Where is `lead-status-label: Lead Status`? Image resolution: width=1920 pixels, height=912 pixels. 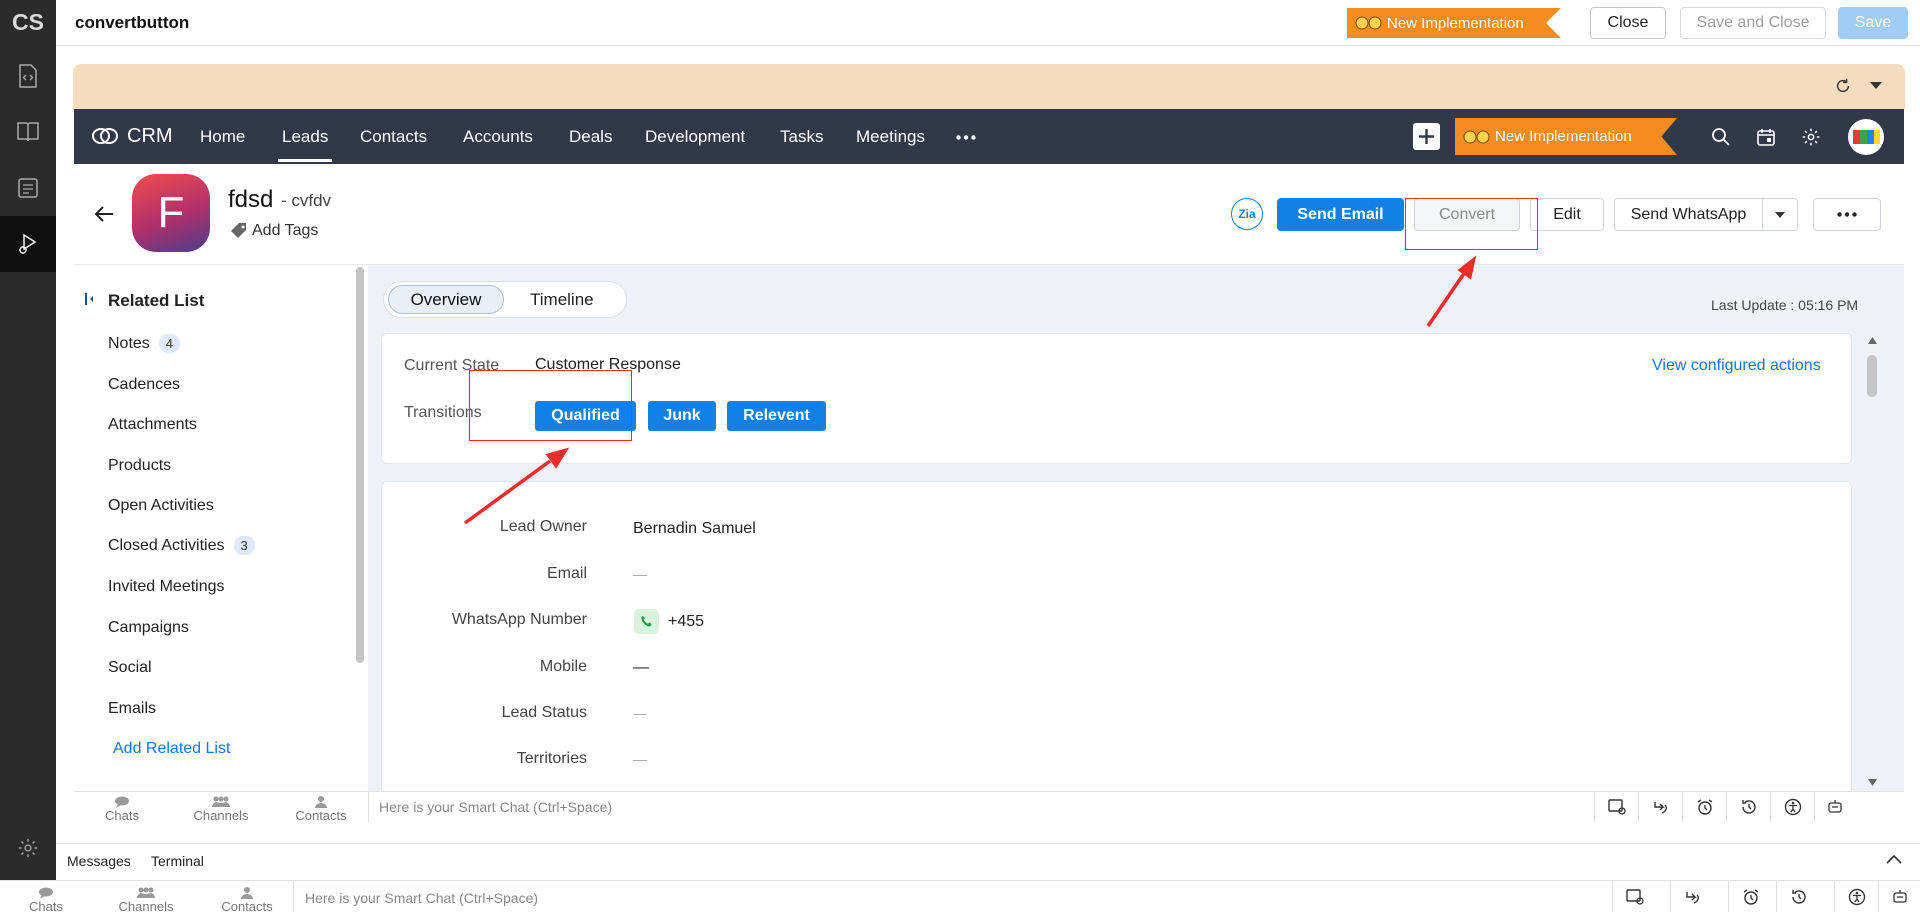 lead-status-label: Lead Status is located at coordinates (544, 712).